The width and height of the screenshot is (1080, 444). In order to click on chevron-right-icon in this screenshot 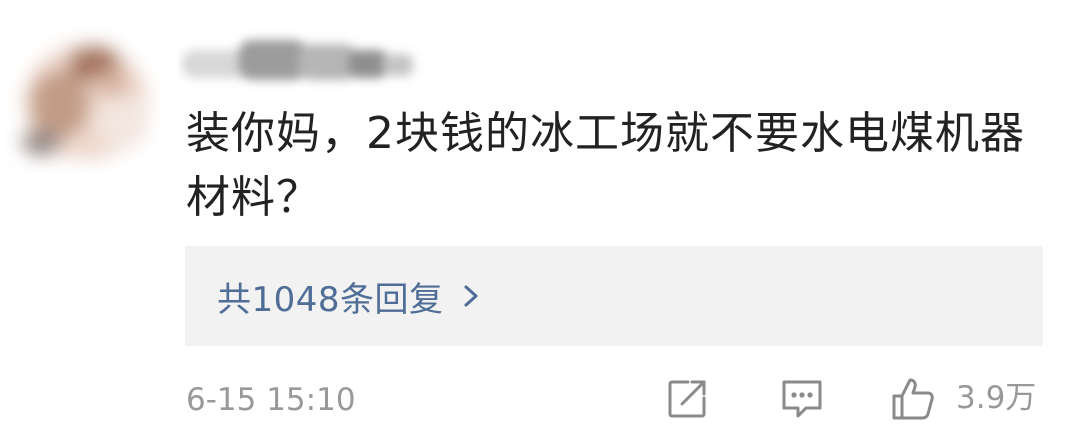, I will do `click(471, 296)`.